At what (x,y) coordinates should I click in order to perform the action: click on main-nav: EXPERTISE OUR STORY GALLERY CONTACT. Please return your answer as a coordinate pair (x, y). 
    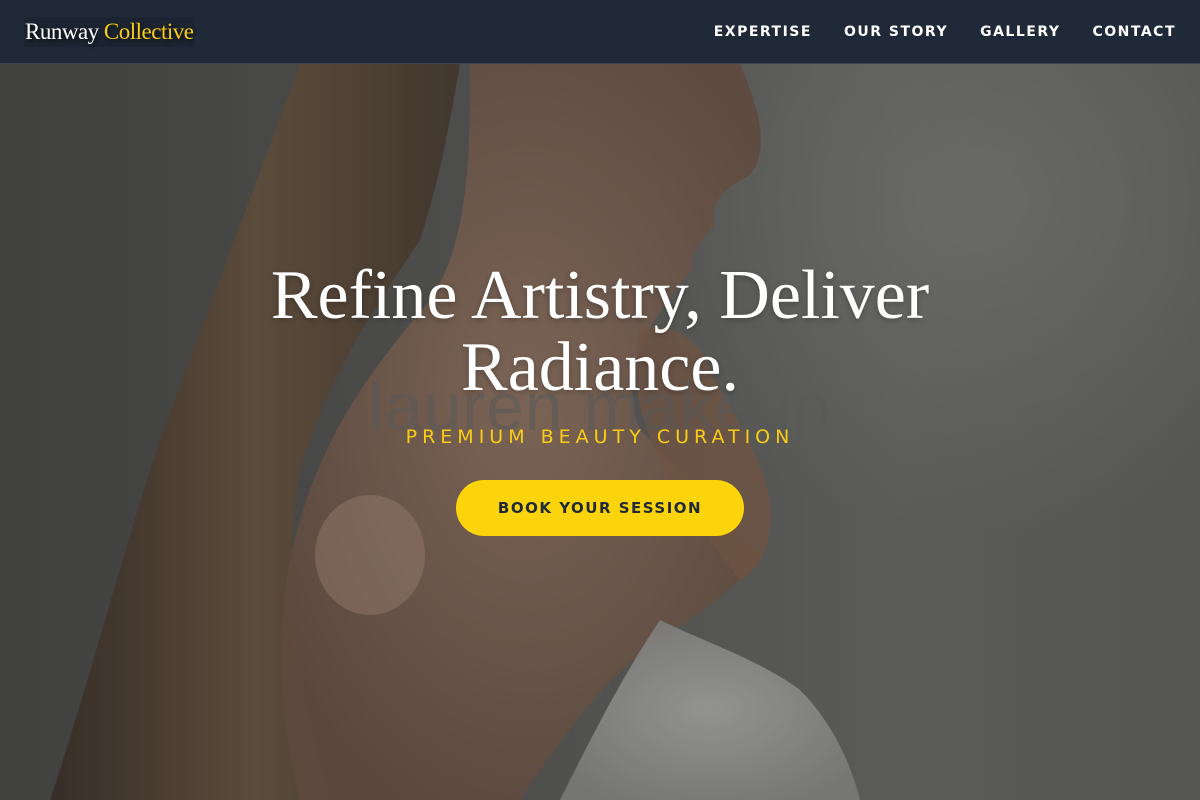
    Looking at the image, I should click on (945, 32).